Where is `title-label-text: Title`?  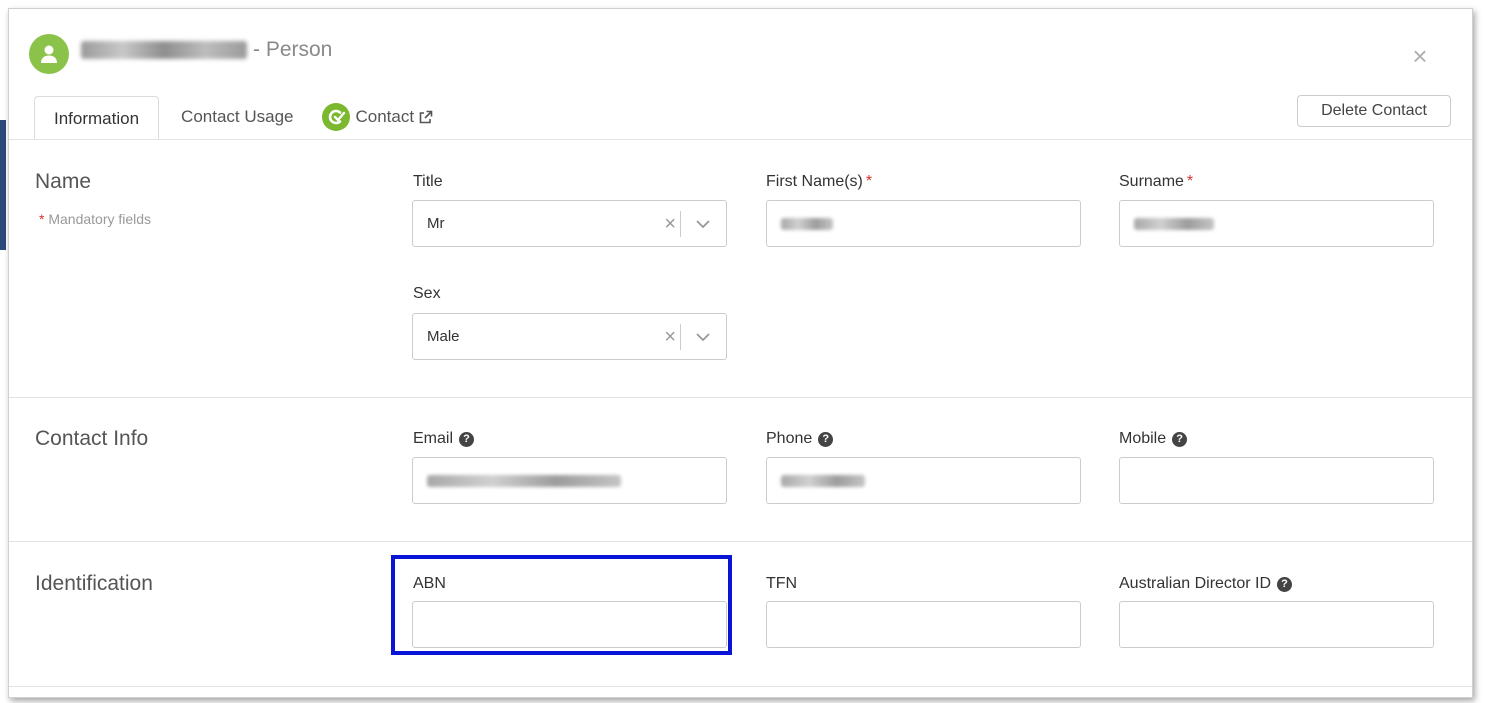
title-label-text: Title is located at coordinates (428, 181).